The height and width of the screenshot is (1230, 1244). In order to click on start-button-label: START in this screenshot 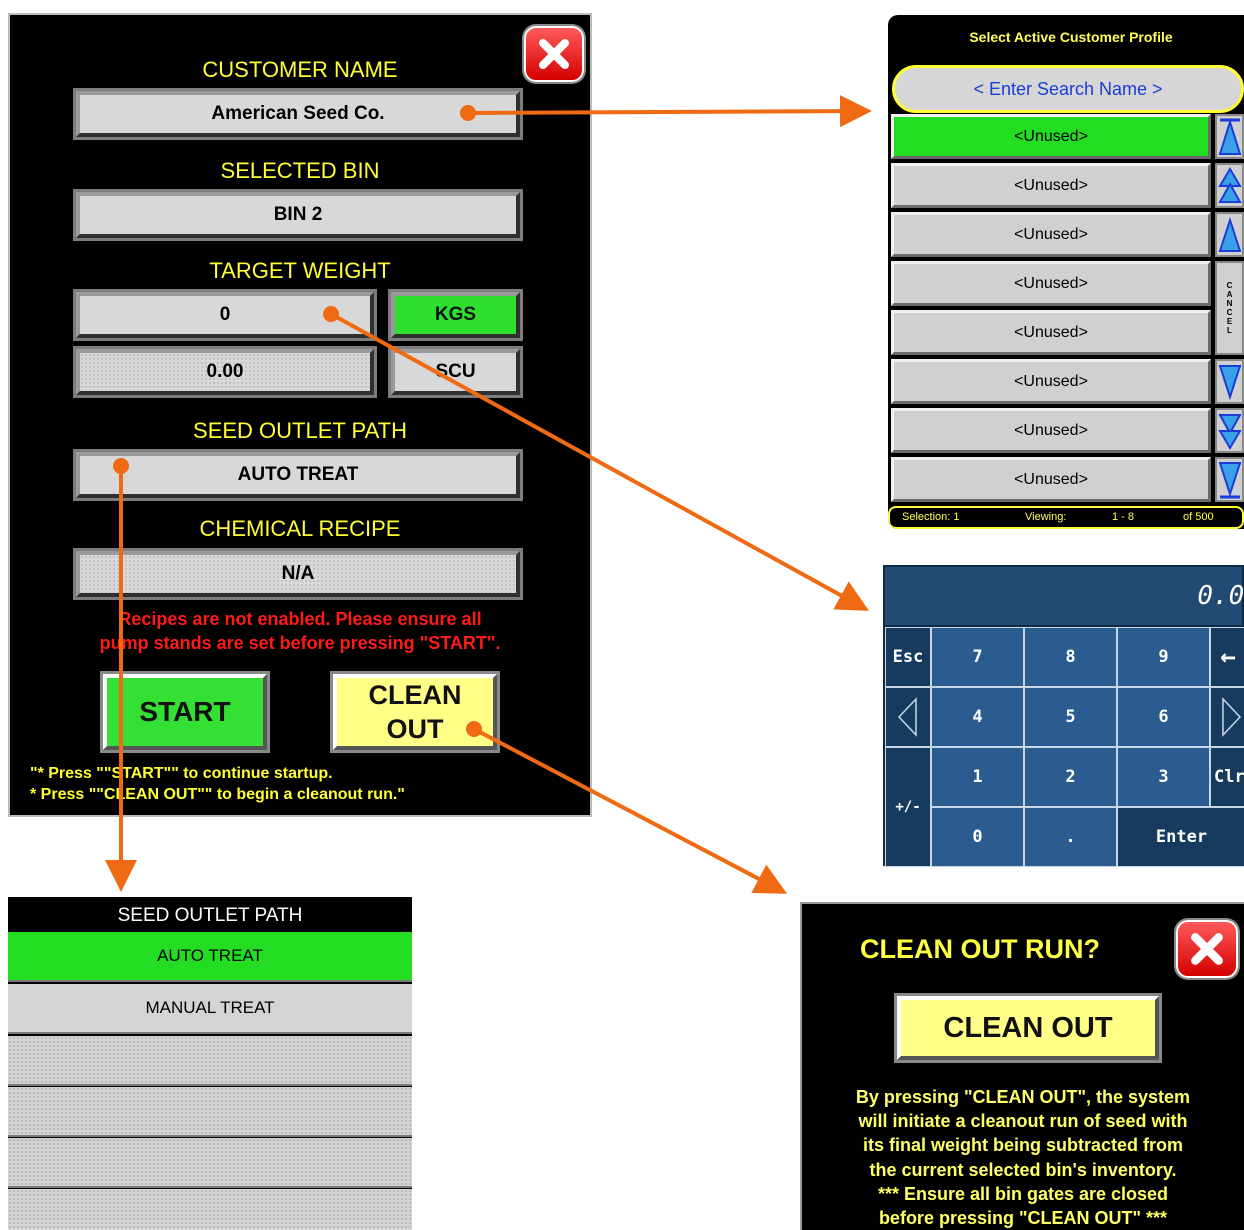, I will do `click(185, 711)`.